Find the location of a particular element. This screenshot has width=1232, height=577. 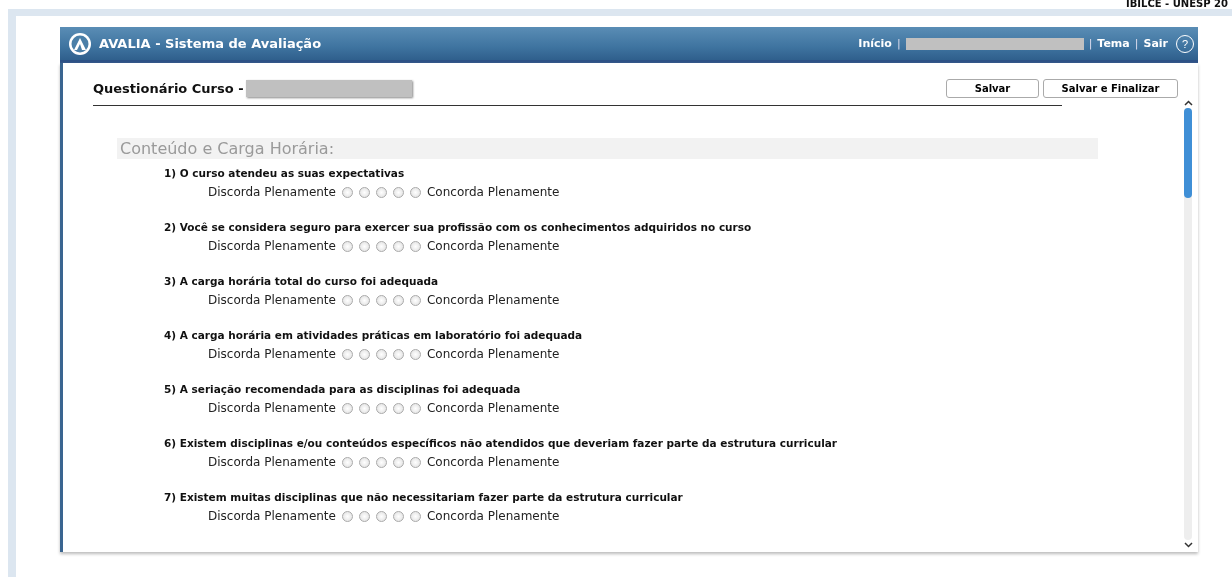

save-finish-button: Salvar e Finalizar is located at coordinates (1110, 88).